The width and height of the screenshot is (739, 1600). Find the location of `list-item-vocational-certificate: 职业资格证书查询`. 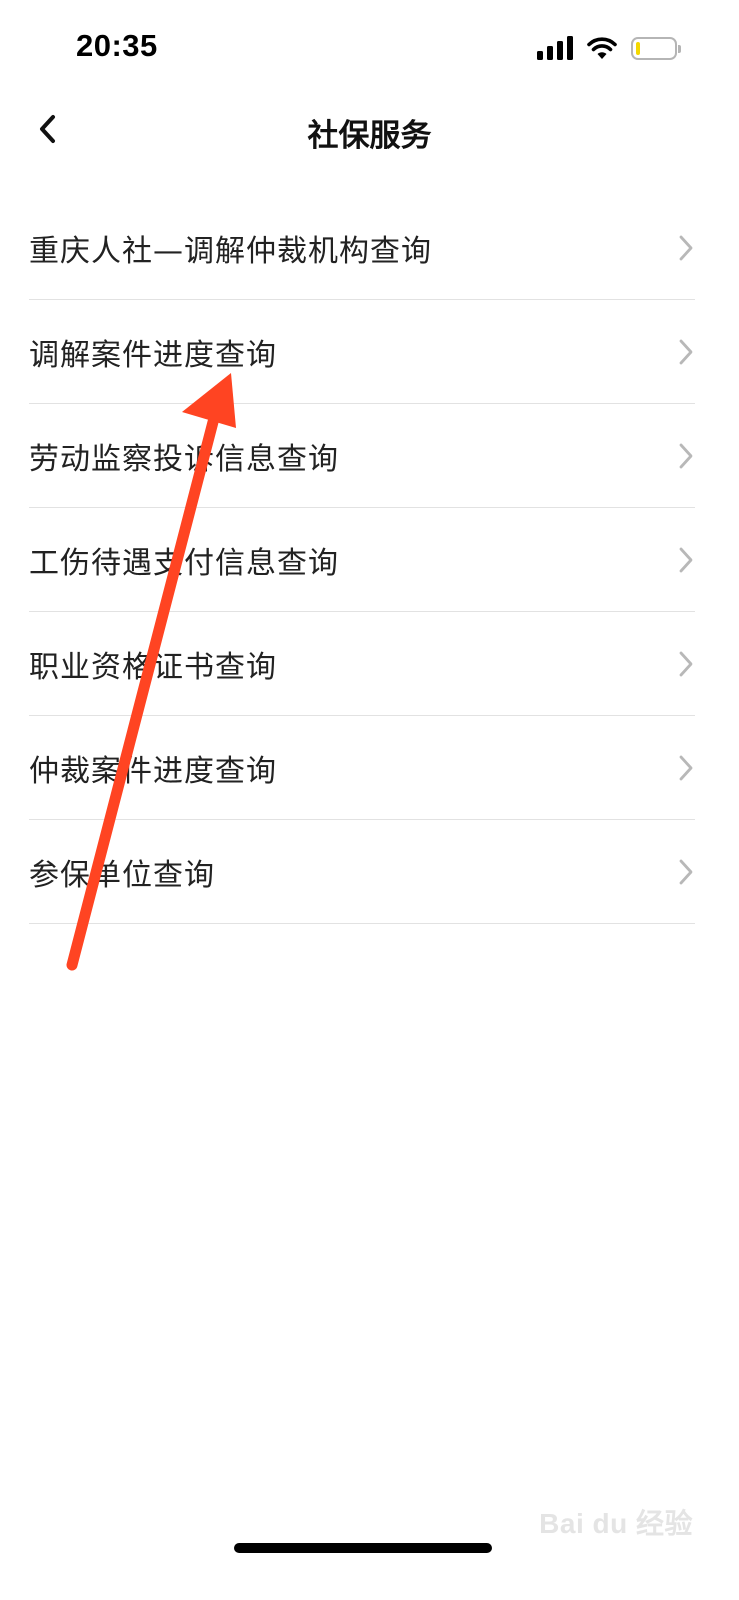

list-item-vocational-certificate: 职业资格证书查询 is located at coordinates (362, 664).